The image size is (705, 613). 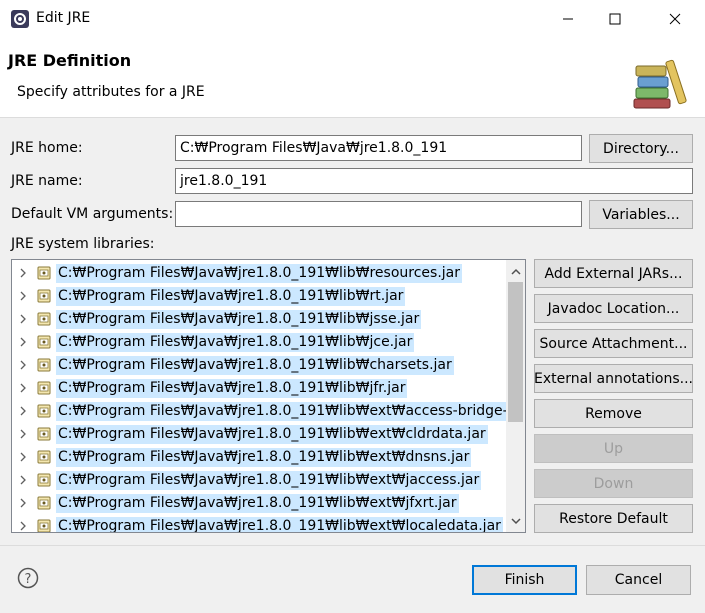 I want to click on vm-args-label: Default VM arguments:, so click(x=92, y=214).